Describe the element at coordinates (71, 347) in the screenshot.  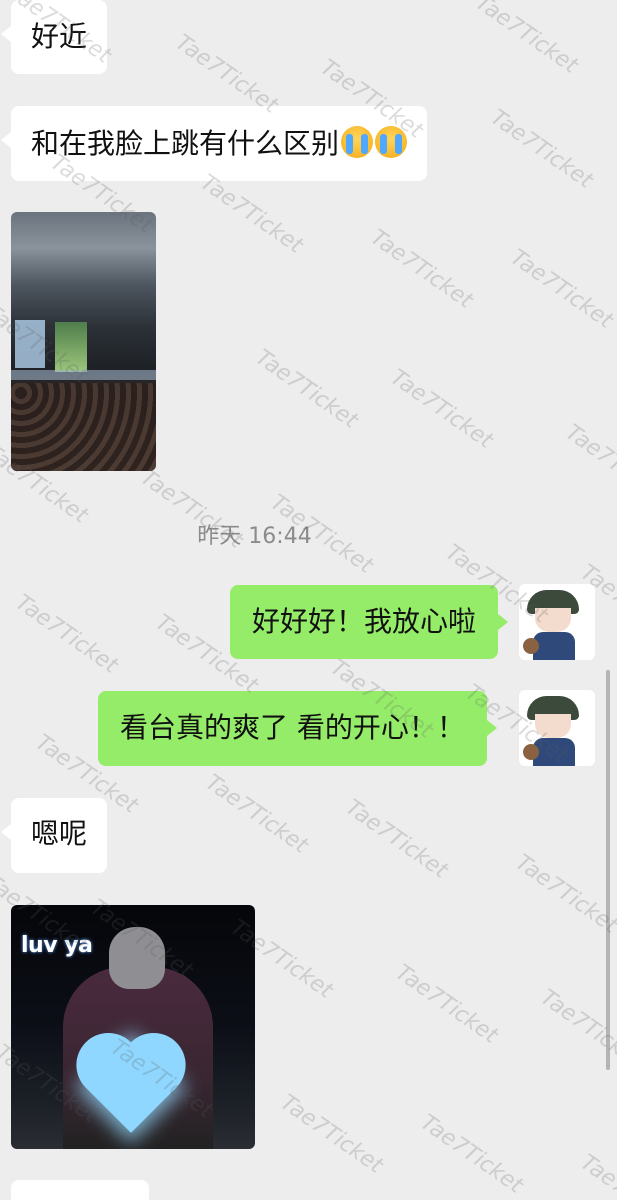
I see `stage-screen-center` at that location.